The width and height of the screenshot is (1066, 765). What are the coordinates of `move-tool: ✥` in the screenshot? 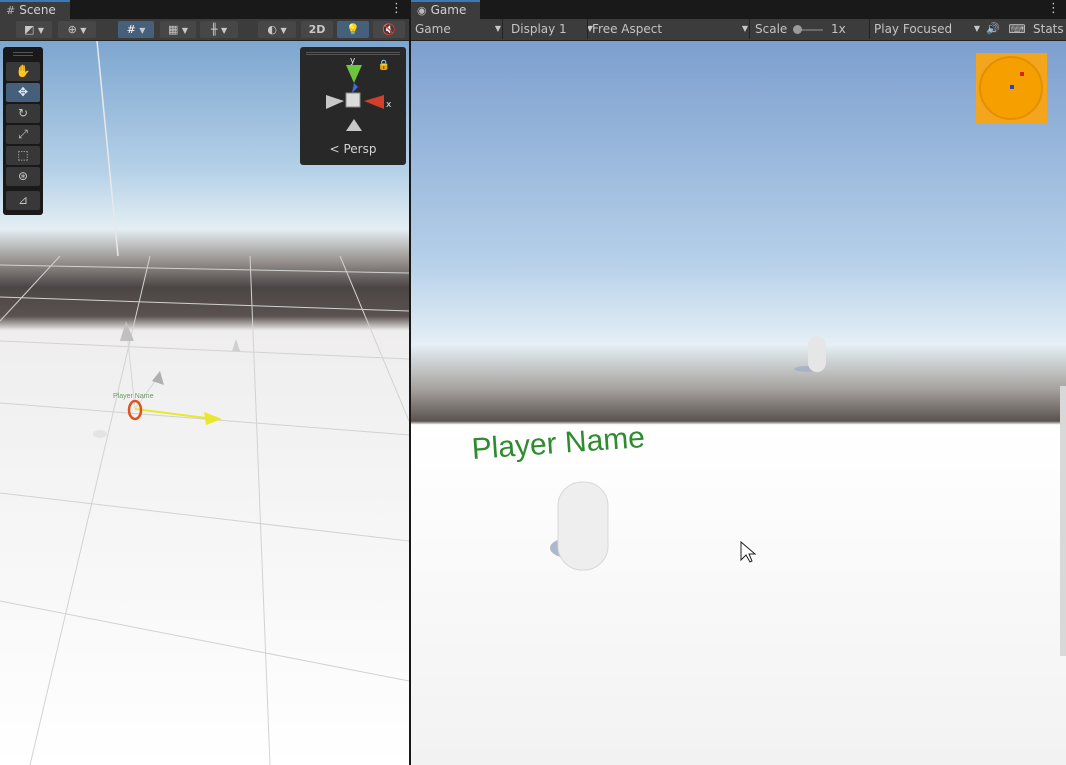 It's located at (23, 92).